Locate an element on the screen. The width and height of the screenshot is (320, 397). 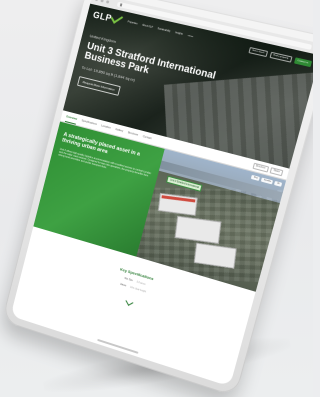
brochure-pill-button: Brochure is located at coordinates (261, 167).